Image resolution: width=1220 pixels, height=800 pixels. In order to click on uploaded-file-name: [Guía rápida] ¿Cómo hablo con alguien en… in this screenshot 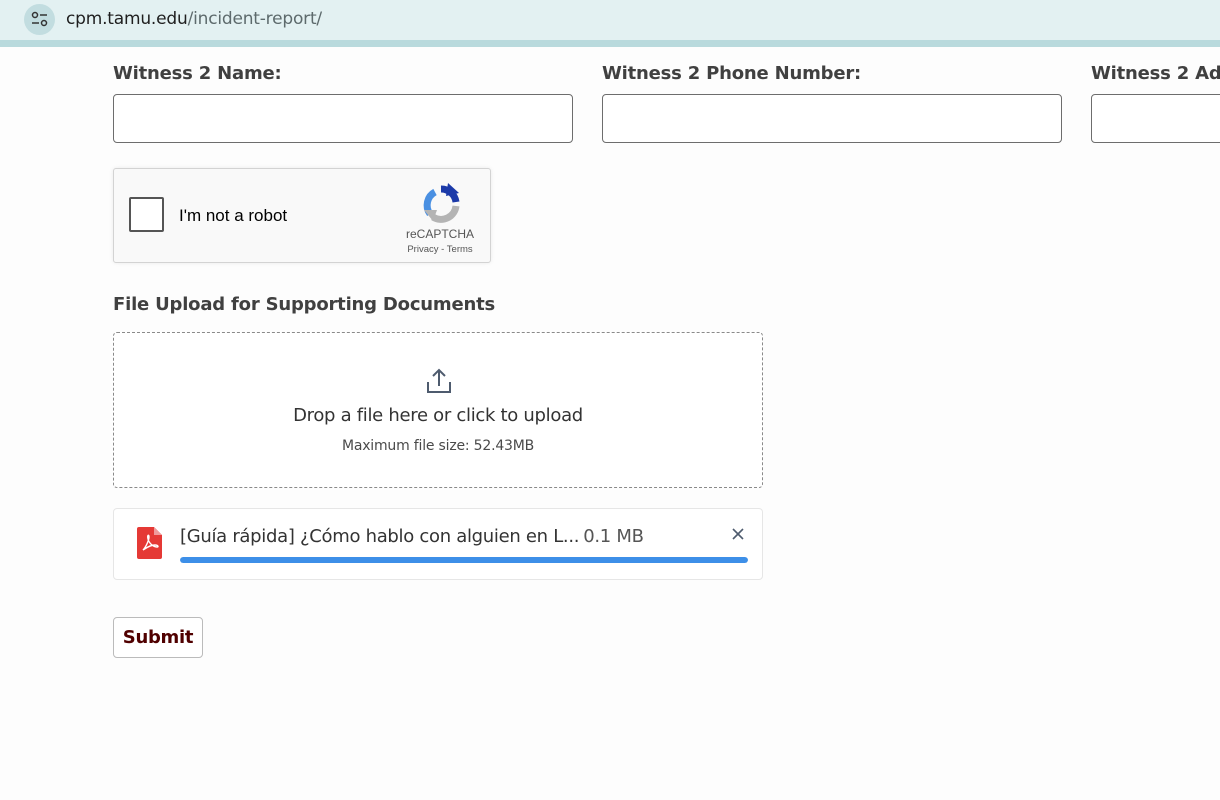, I will do `click(412, 536)`.